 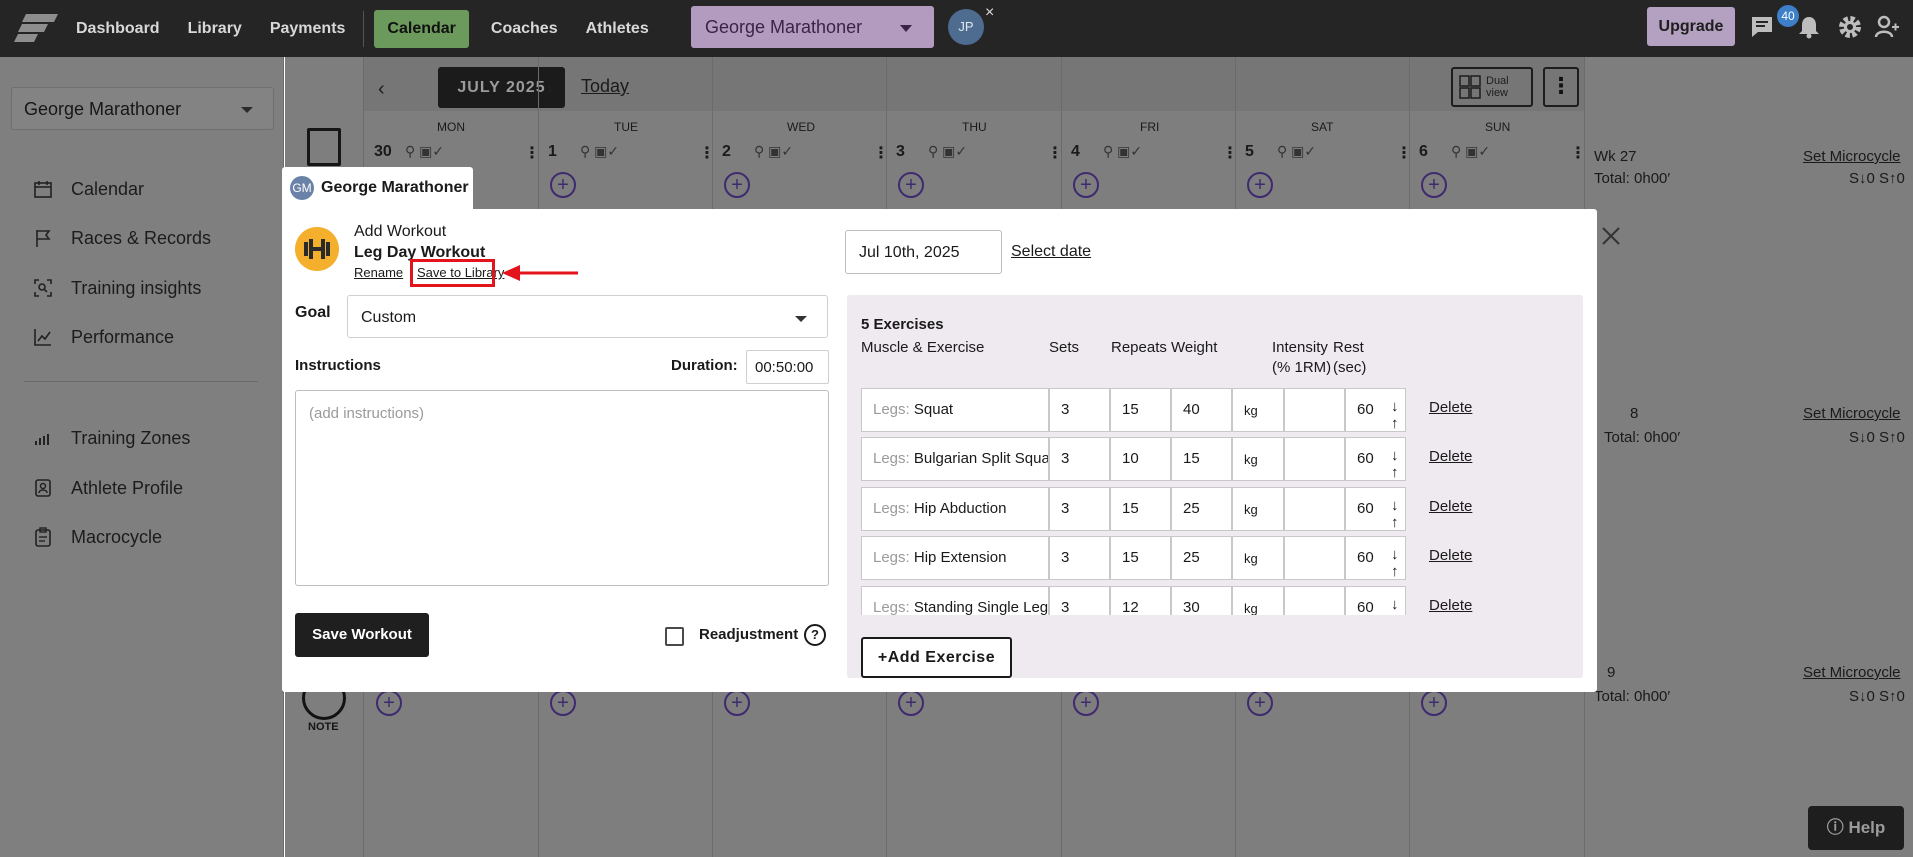 What do you see at coordinates (587, 316) in the screenshot?
I see `goal-select: Custom` at bounding box center [587, 316].